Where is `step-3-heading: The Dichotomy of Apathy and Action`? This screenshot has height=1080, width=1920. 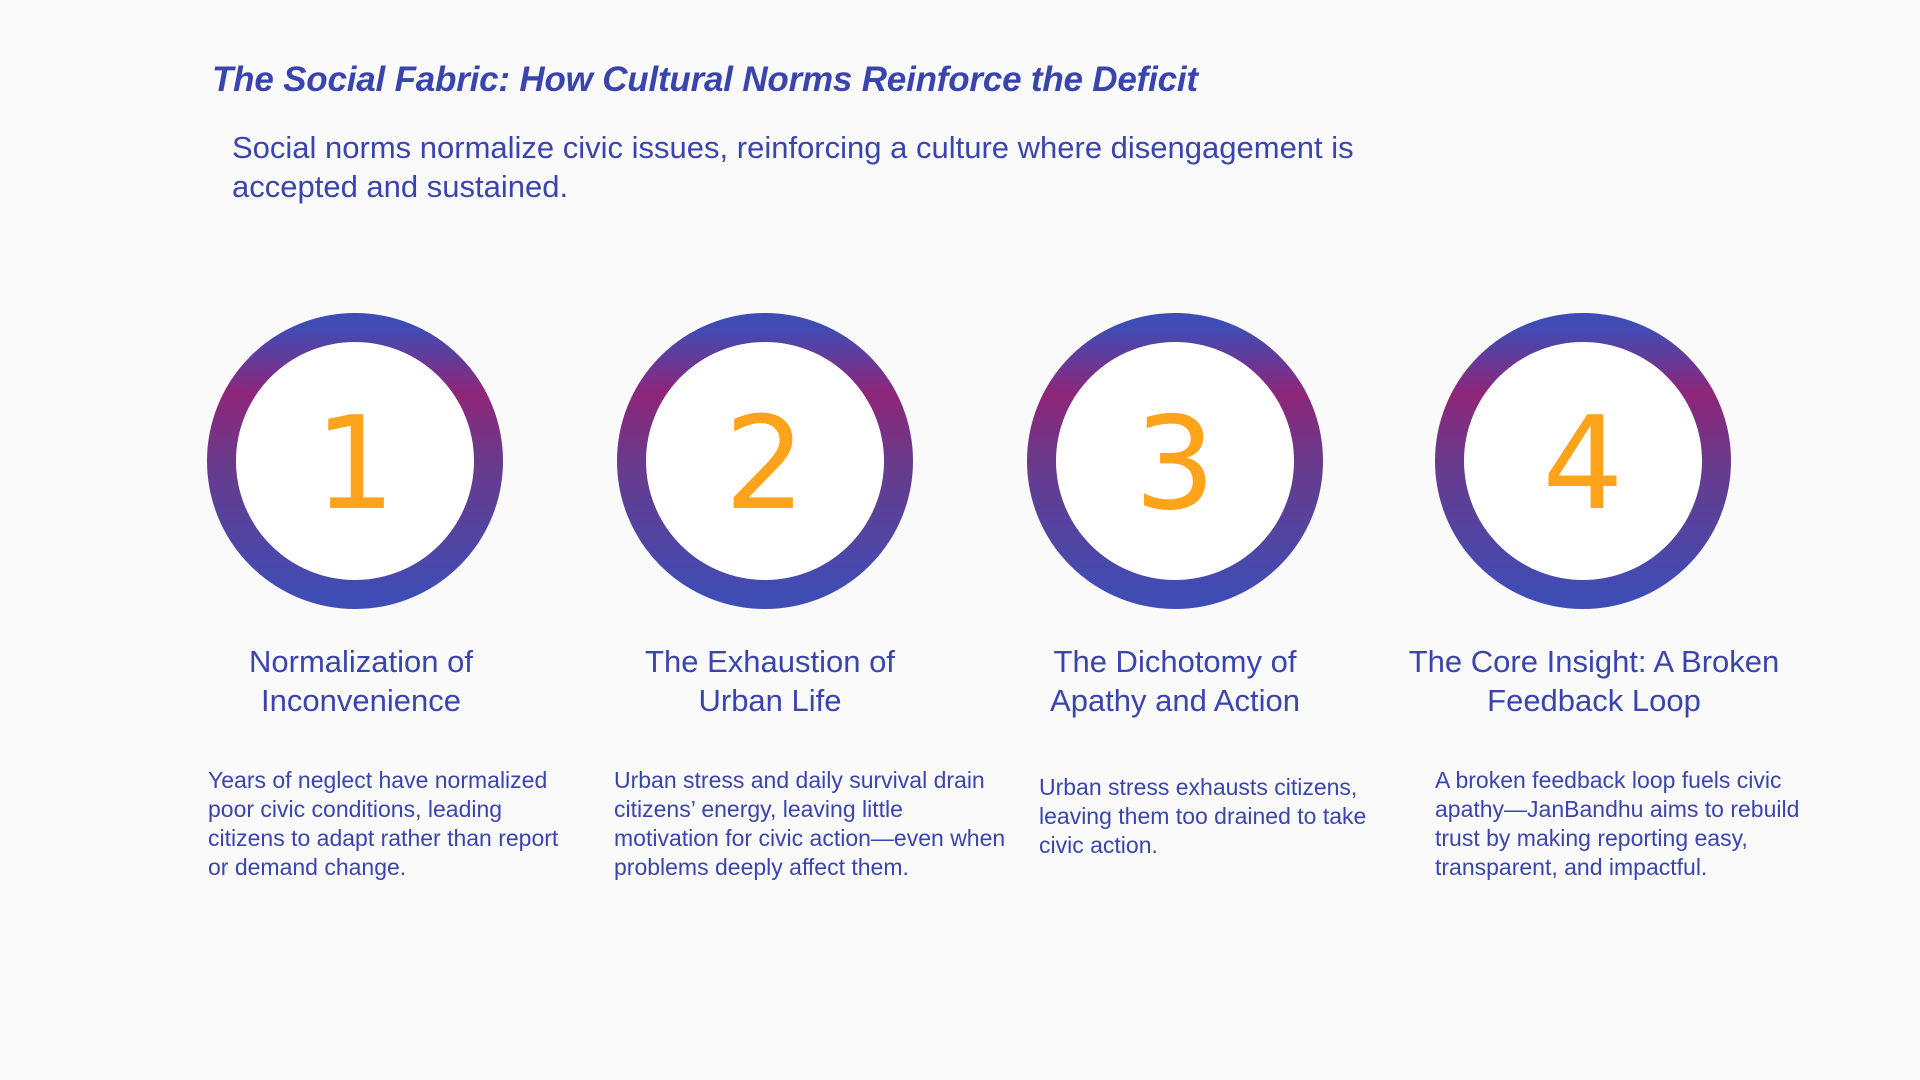
step-3-heading: The Dichotomy of Apathy and Action is located at coordinates (1175, 681).